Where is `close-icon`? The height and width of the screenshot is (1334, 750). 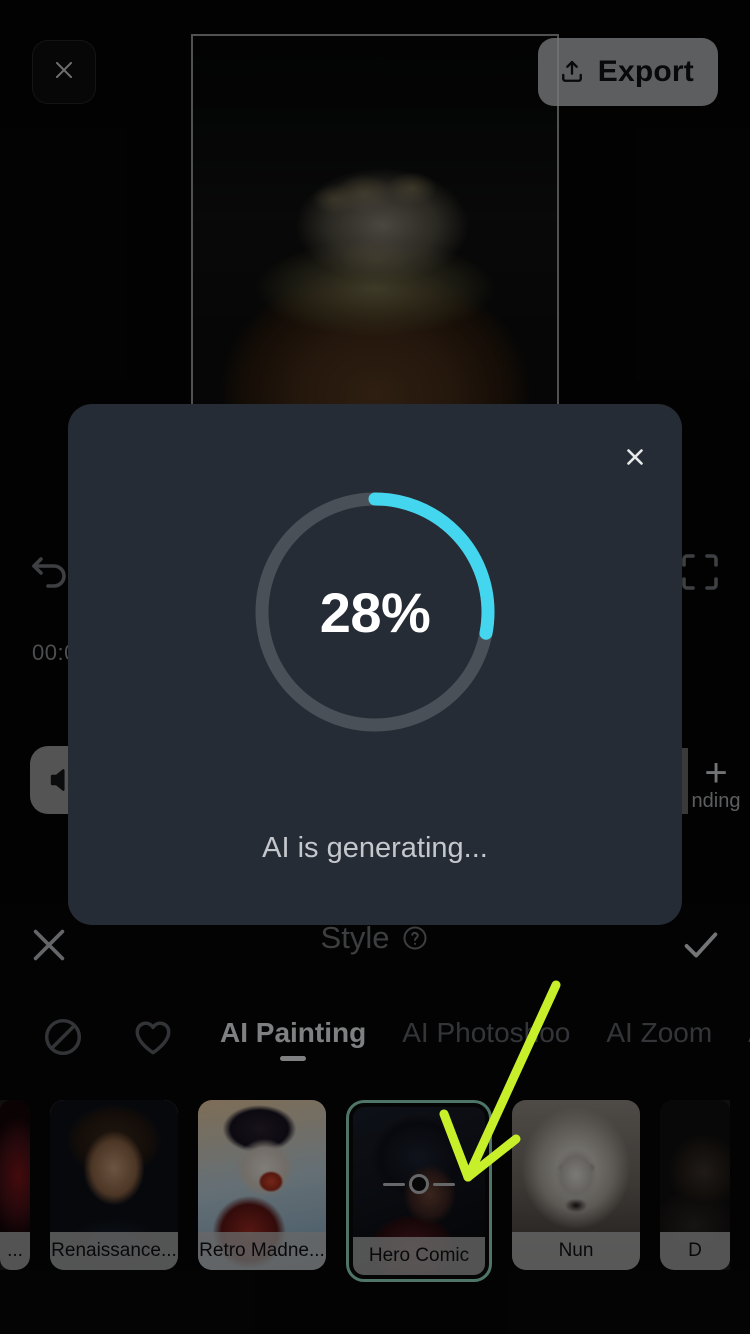 close-icon is located at coordinates (635, 459).